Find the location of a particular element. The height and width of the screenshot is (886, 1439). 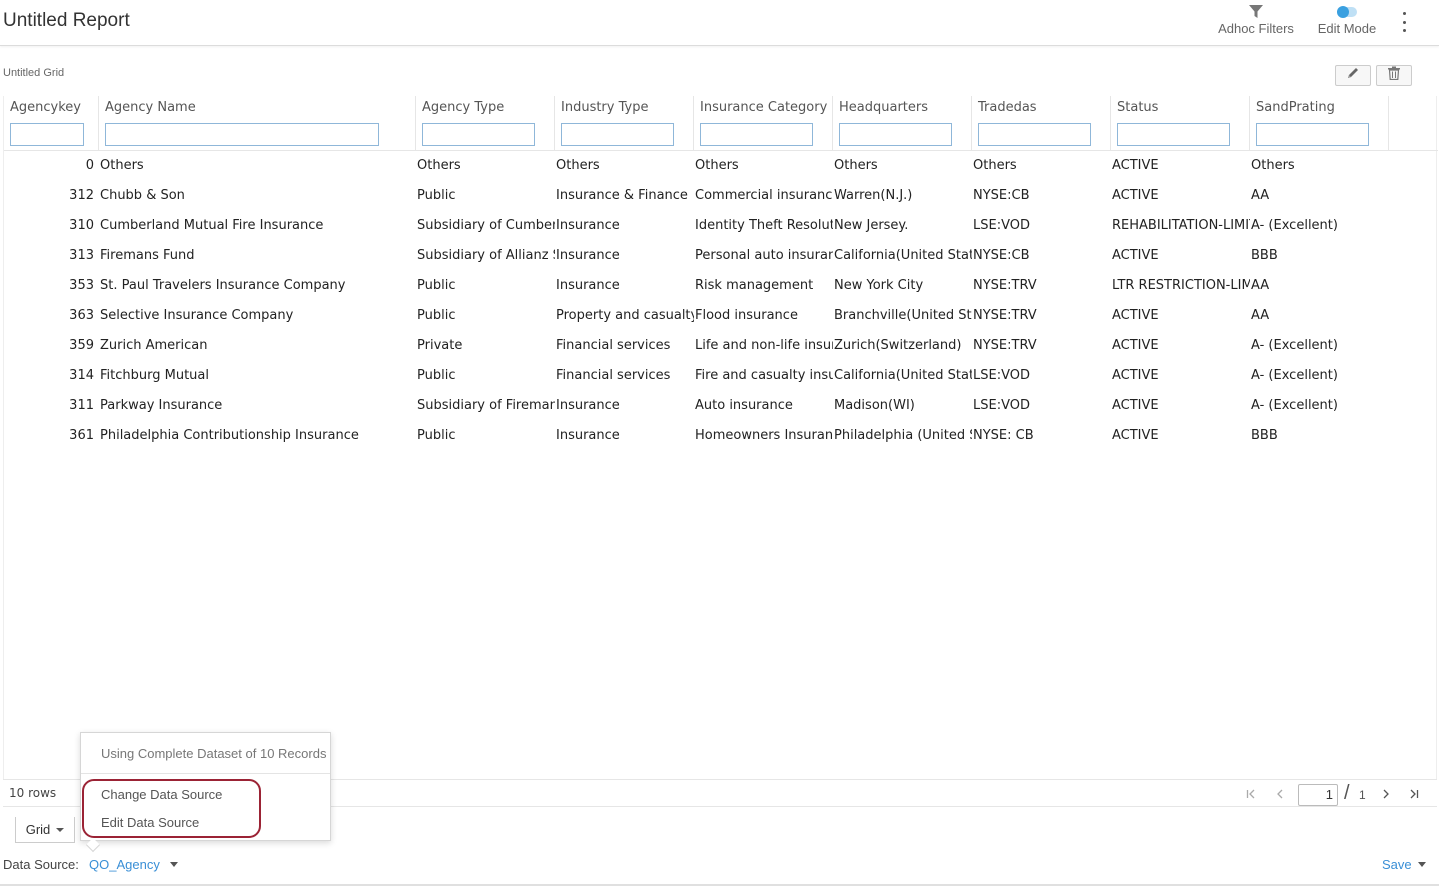

column-header-label: Industry Type is located at coordinates (605, 107).